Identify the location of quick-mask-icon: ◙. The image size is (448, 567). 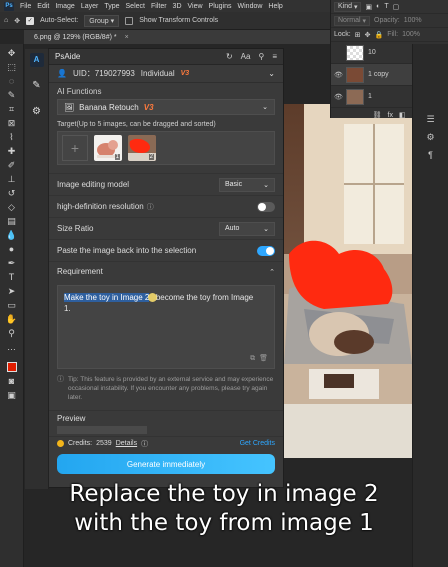
(12, 381).